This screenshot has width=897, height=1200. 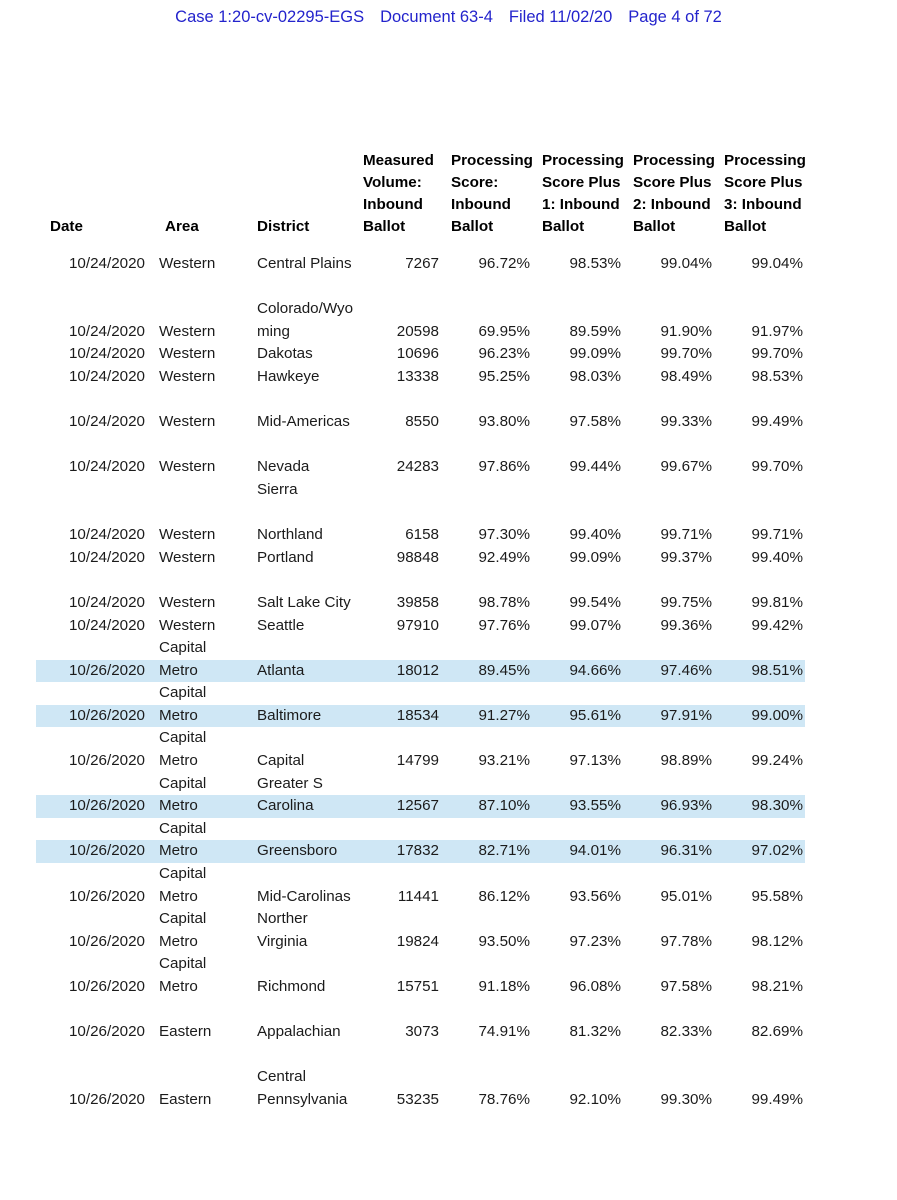 What do you see at coordinates (595, 896) in the screenshot?
I see `cell-processing-score-plus-1: 93.56%` at bounding box center [595, 896].